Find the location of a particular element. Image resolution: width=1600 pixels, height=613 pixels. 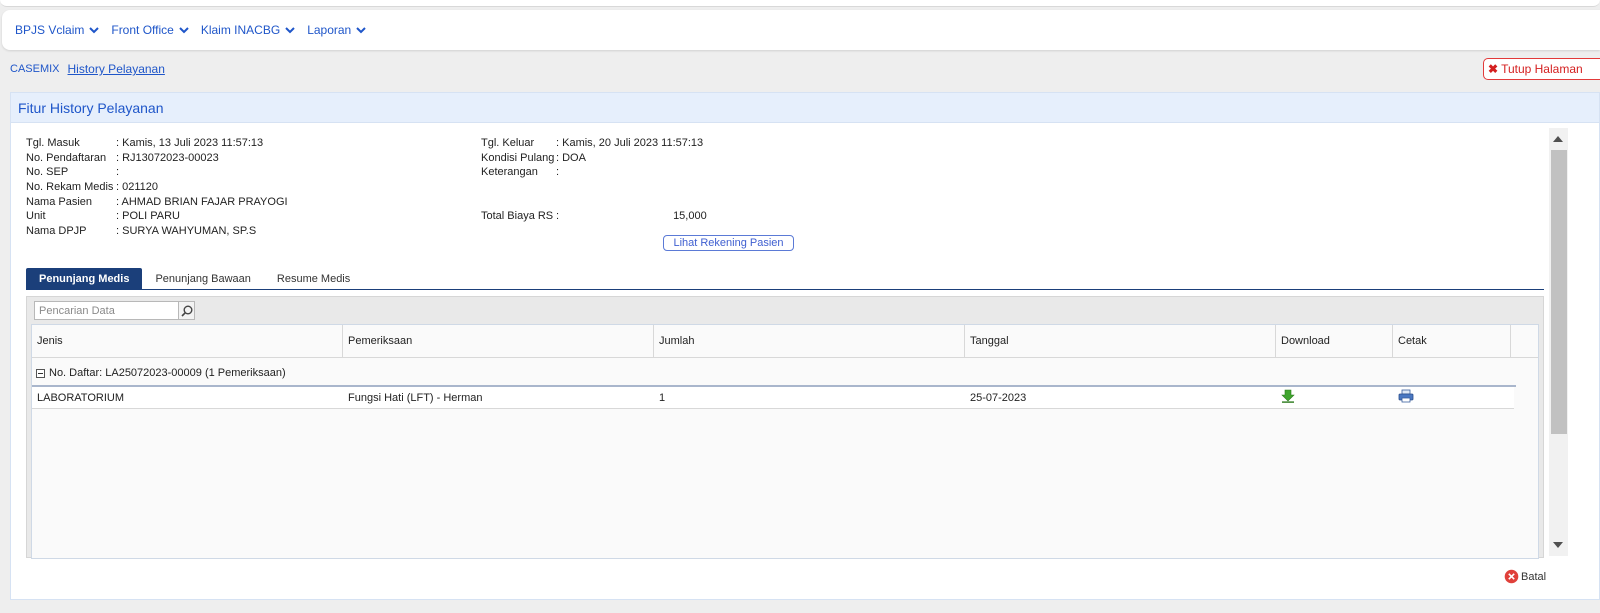

panel-title: Fitur History Pelayanan is located at coordinates (805, 108).